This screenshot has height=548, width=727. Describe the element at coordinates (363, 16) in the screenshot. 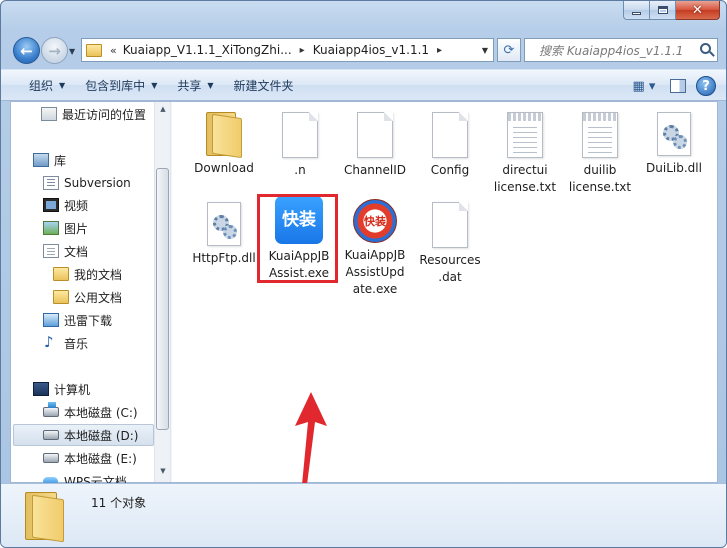

I see `title-bar: ✕` at that location.